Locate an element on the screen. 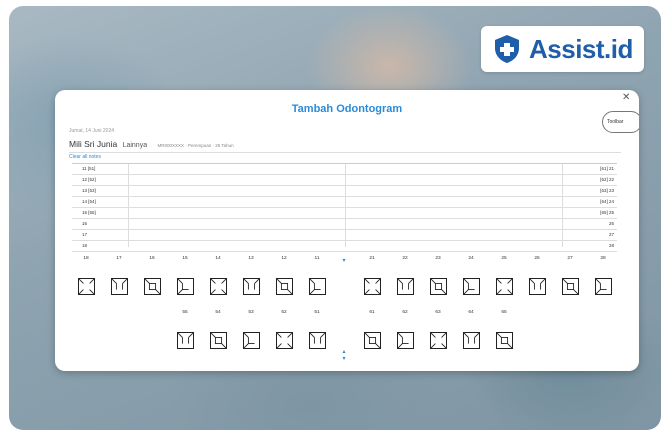 The height and width of the screenshot is (441, 671). tooth-number-label: 61 is located at coordinates (372, 312).